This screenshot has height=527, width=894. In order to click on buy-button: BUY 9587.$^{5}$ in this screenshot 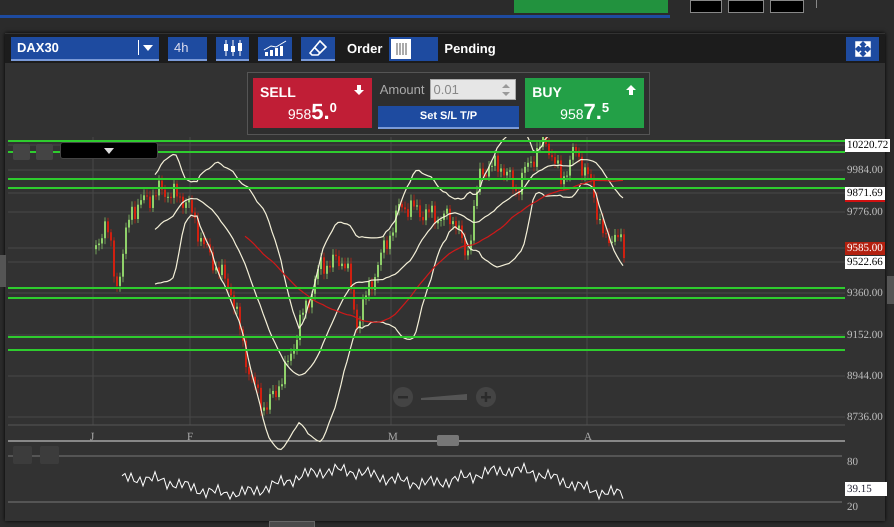, I will do `click(584, 103)`.